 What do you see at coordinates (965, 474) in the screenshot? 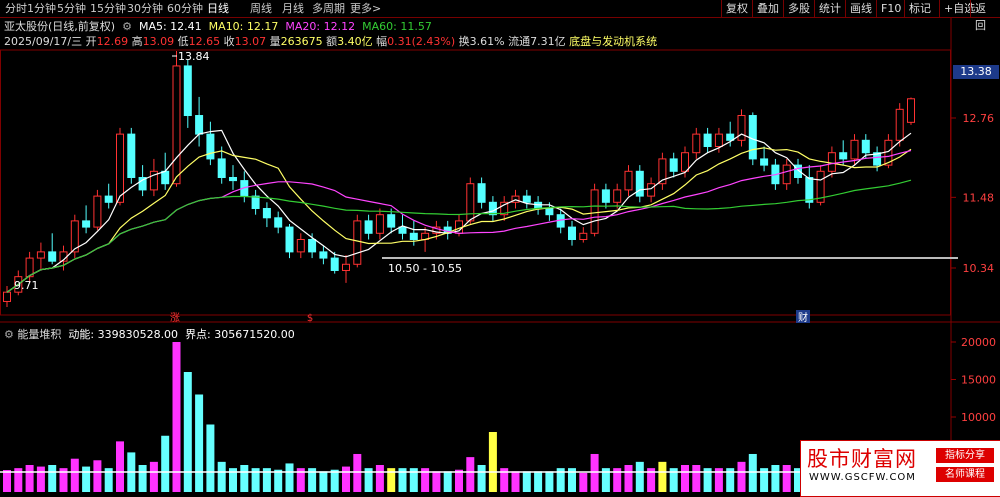
I see `watermark-tag-course: 名师课程` at bounding box center [965, 474].